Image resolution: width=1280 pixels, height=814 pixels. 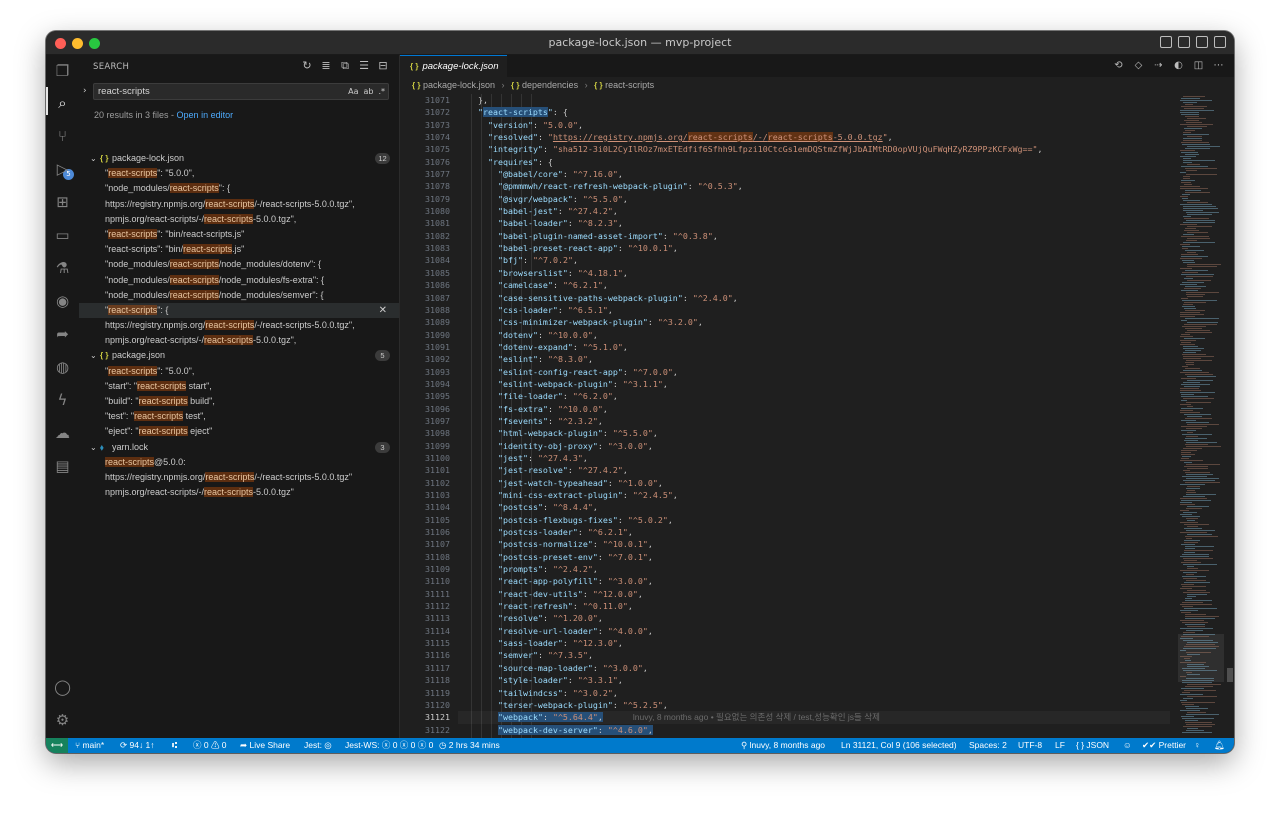 What do you see at coordinates (174, 745) in the screenshot?
I see `git-graph-status-icon: ⑆` at bounding box center [174, 745].